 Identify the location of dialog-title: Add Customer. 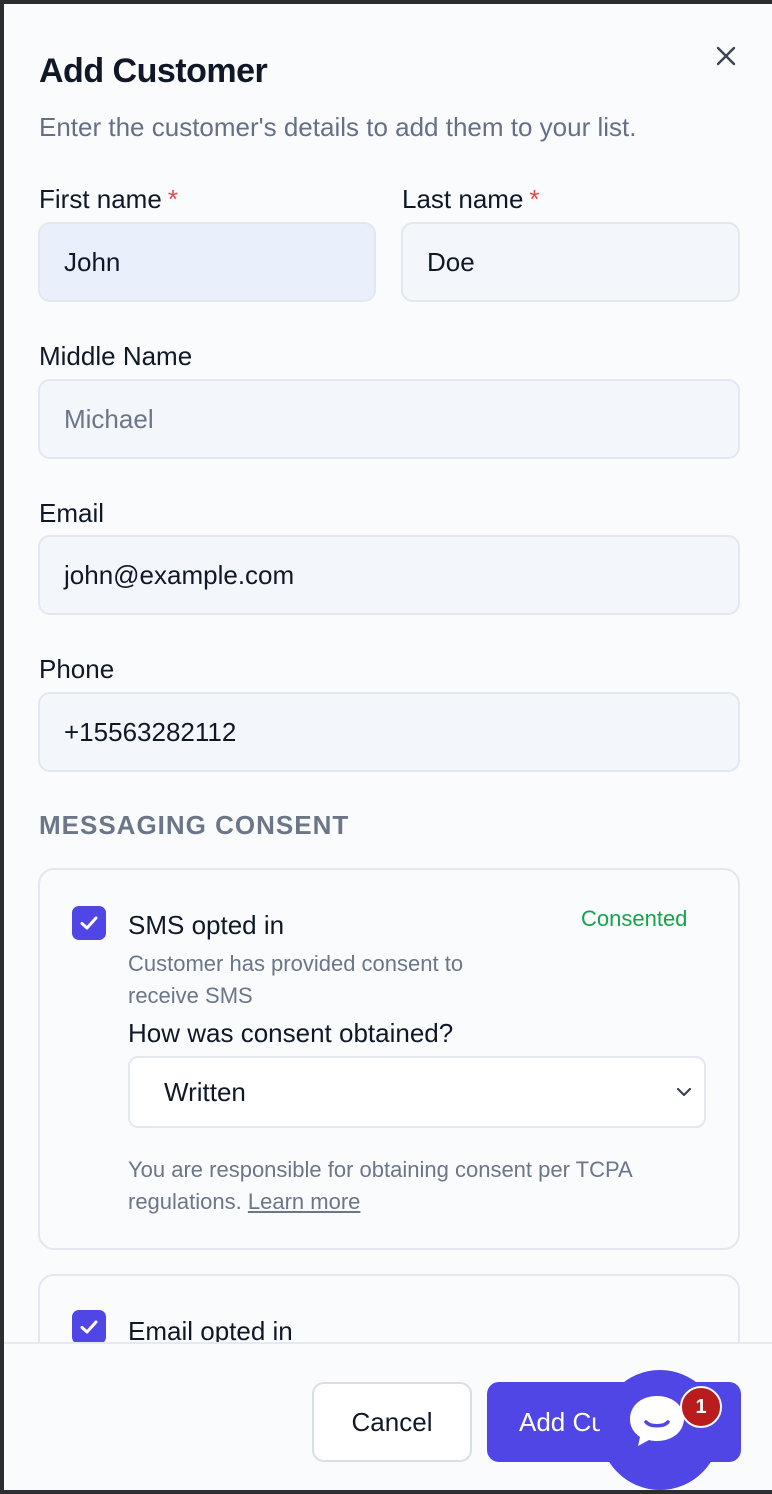
(153, 71).